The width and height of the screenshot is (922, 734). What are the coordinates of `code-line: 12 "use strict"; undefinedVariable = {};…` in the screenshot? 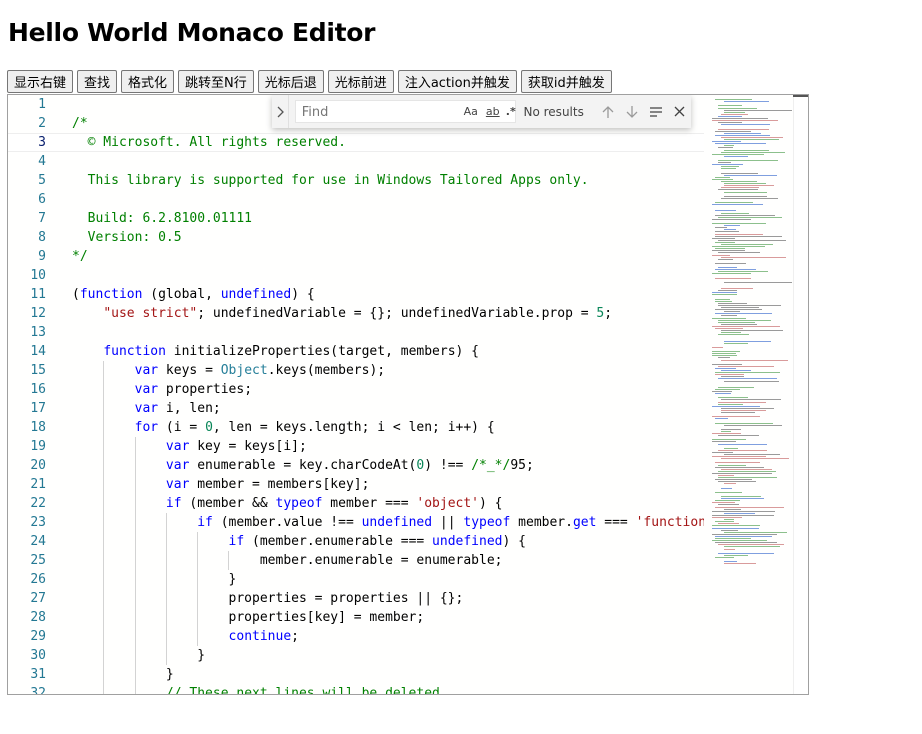 It's located at (356, 313).